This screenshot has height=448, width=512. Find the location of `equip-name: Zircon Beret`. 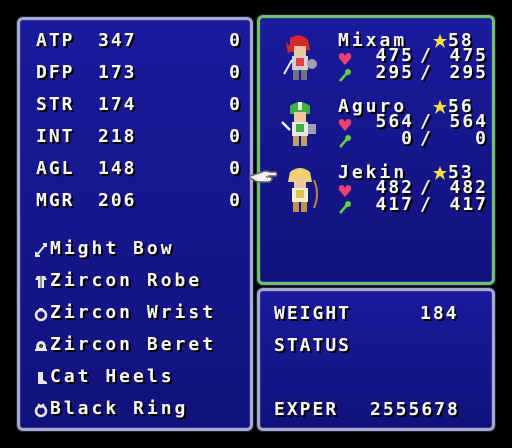

equip-name: Zircon Beret is located at coordinates (133, 344).